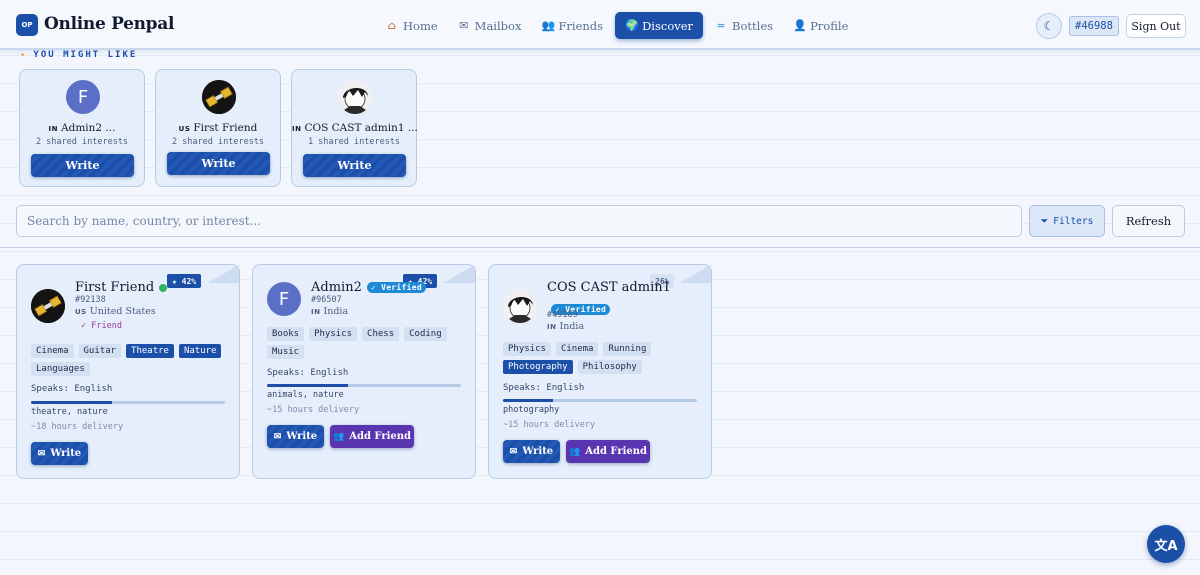 The image size is (1200, 575). What do you see at coordinates (90, 300) in the screenshot?
I see `profile-id: #92138` at bounding box center [90, 300].